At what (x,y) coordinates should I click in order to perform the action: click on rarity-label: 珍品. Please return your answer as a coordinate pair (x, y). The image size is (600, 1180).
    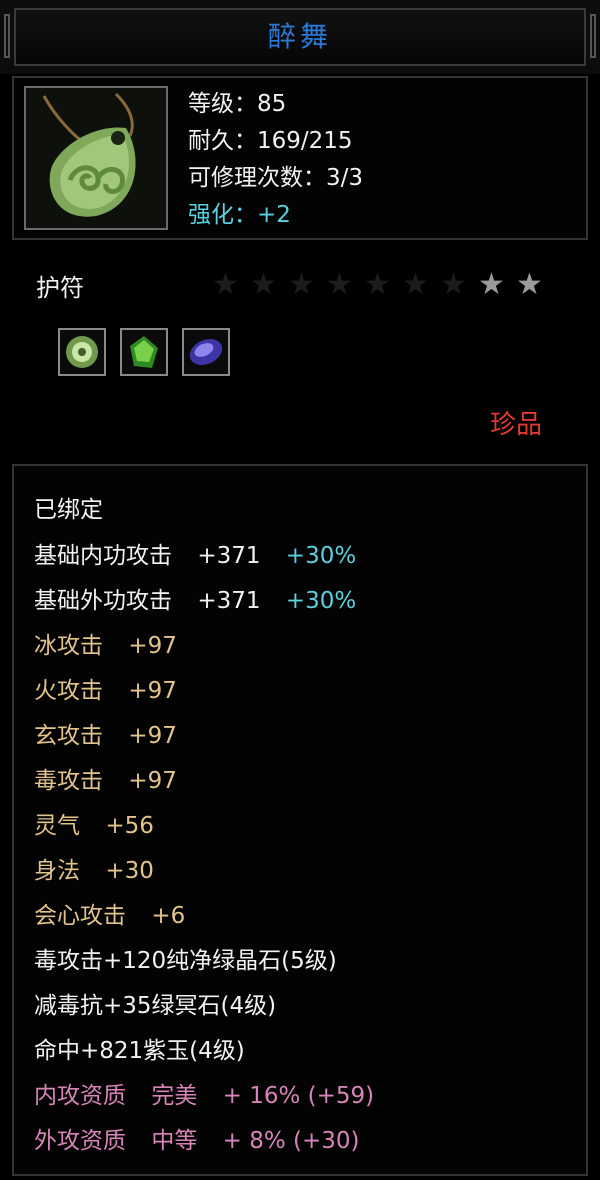
    Looking at the image, I should click on (516, 425).